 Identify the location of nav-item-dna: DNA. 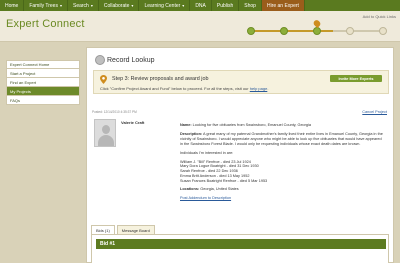
(201, 5).